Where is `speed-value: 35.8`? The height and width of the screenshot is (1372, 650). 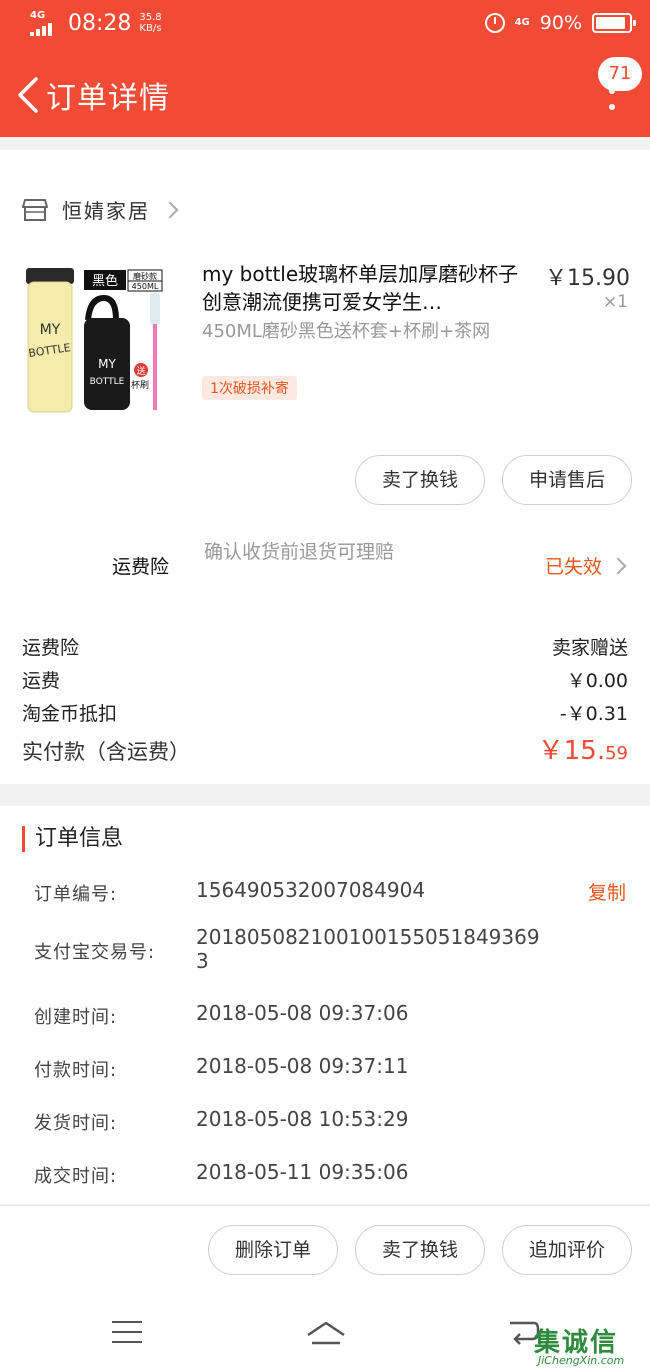 speed-value: 35.8 is located at coordinates (150, 17).